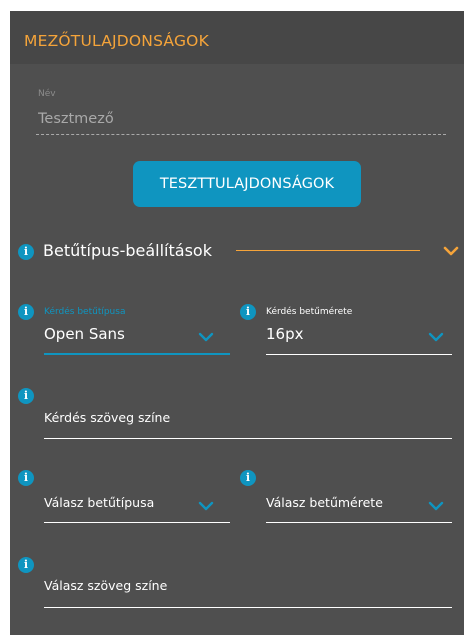  What do you see at coordinates (285, 334) in the screenshot?
I see `question-size-value: 16px` at bounding box center [285, 334].